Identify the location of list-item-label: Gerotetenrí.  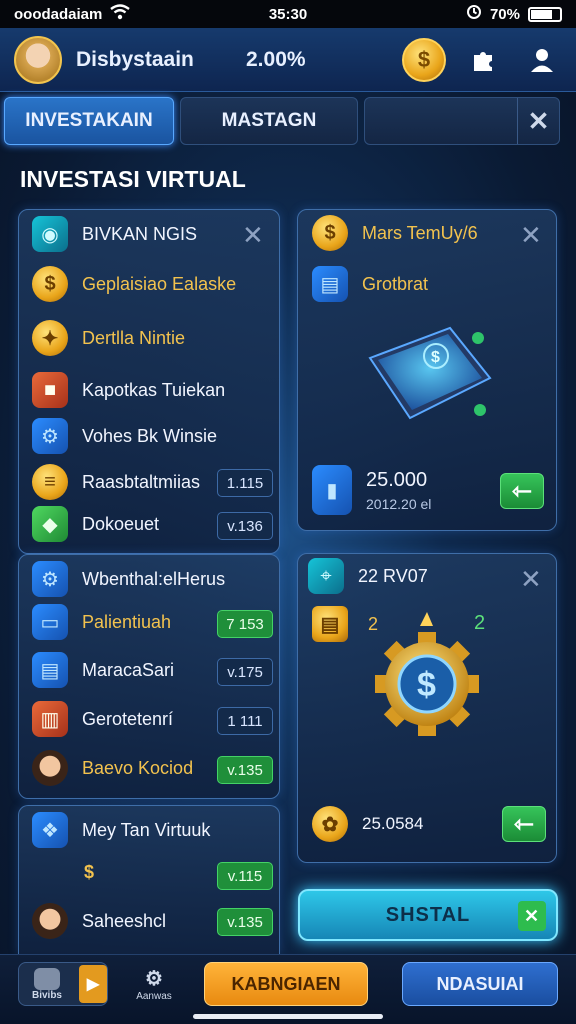
(128, 718).